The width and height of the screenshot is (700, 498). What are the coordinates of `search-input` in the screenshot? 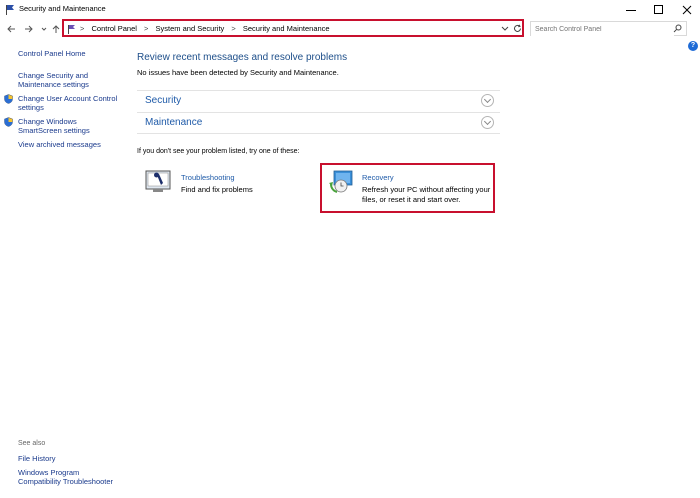 It's located at (602, 29).